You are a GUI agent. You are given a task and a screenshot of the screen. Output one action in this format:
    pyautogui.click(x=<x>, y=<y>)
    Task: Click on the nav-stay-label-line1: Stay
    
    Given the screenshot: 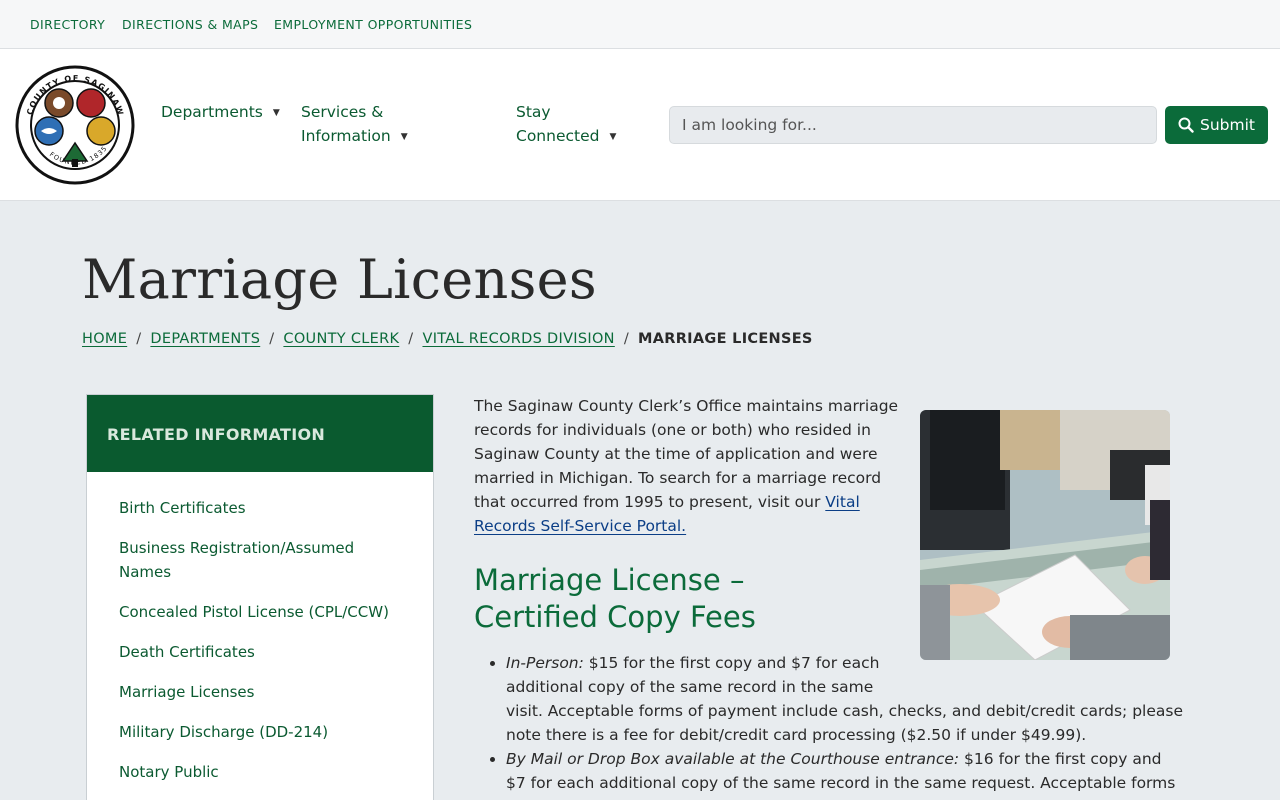 What is the action you would take?
    pyautogui.click(x=533, y=112)
    